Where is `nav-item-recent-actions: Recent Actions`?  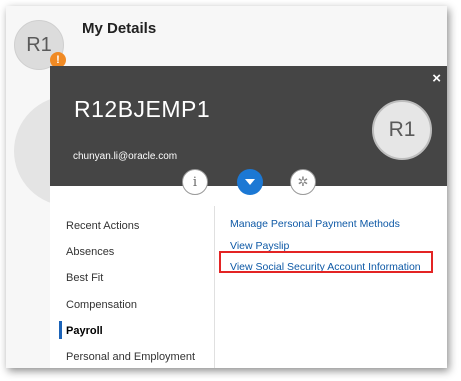 nav-item-recent-actions: Recent Actions is located at coordinates (102, 226).